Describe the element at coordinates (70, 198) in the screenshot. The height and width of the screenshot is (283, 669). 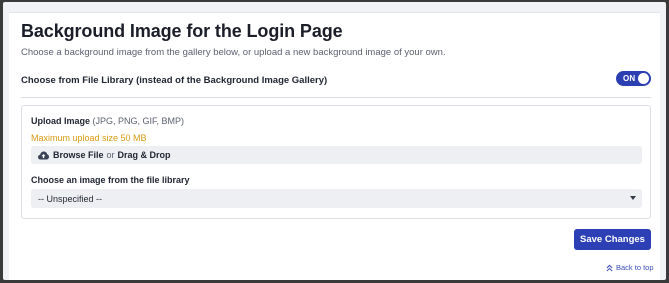
I see `file-library-selected-value: -- Unspecified --` at that location.